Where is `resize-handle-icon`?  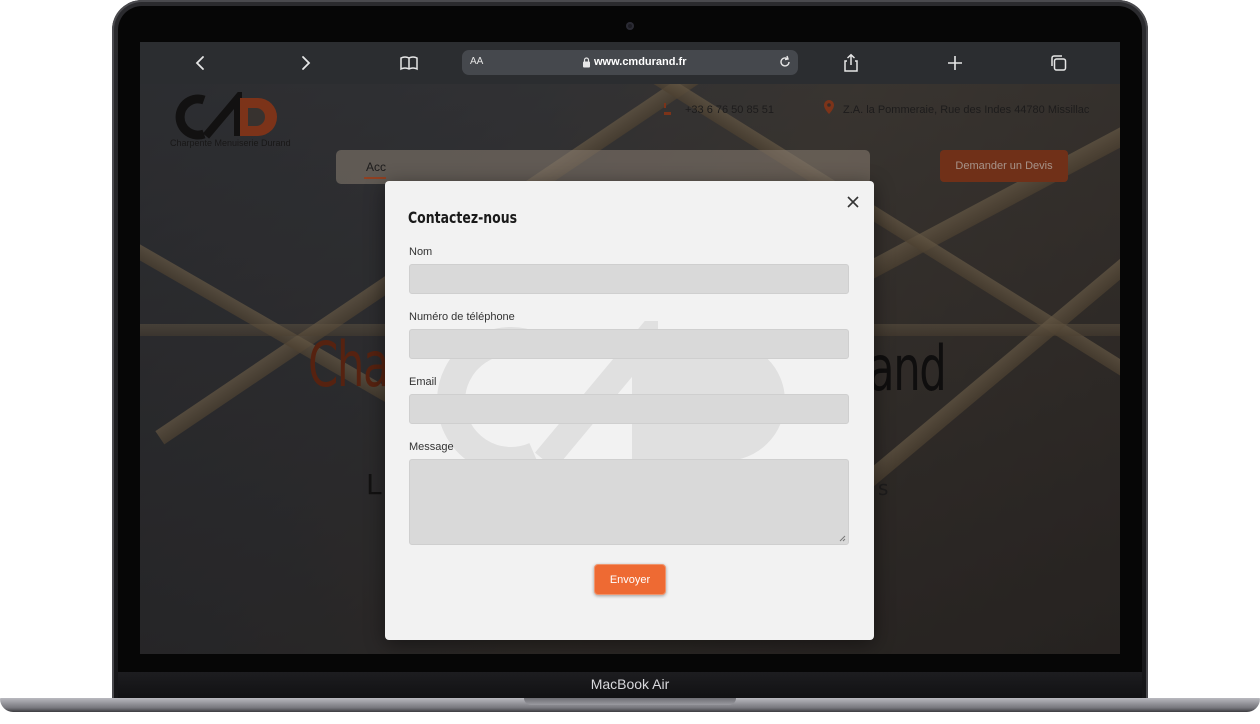
resize-handle-icon is located at coordinates (842, 538).